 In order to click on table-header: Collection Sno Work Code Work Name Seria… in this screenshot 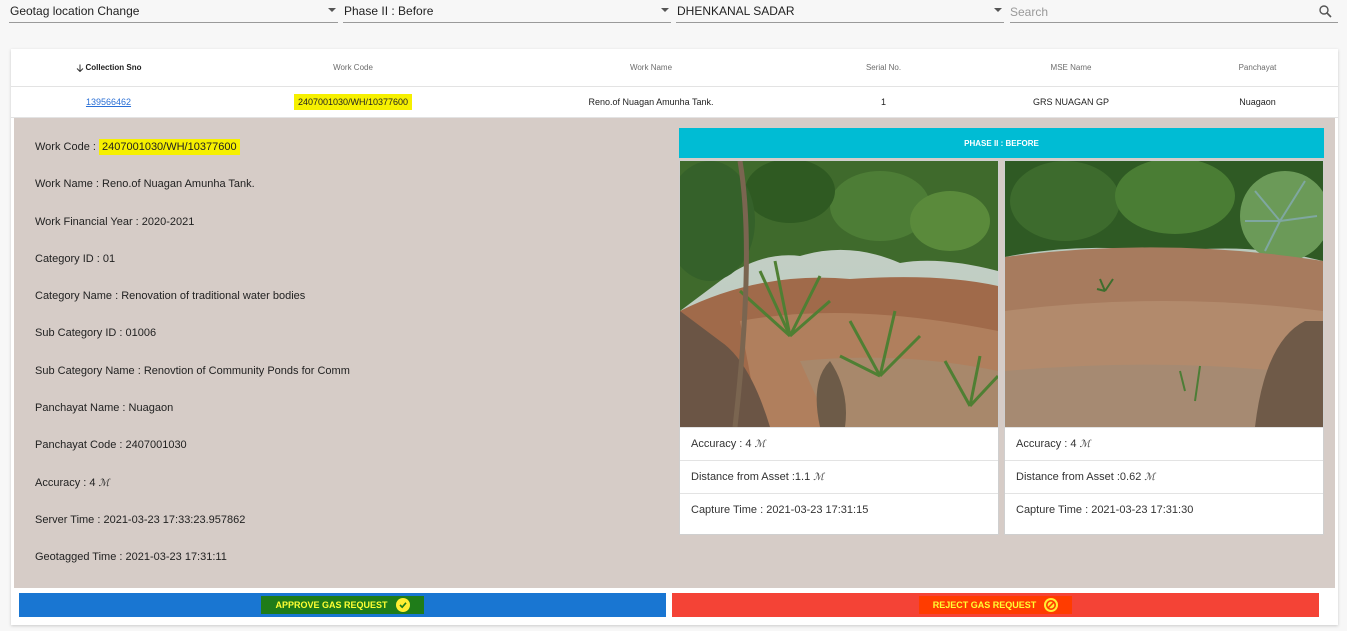, I will do `click(674, 68)`.